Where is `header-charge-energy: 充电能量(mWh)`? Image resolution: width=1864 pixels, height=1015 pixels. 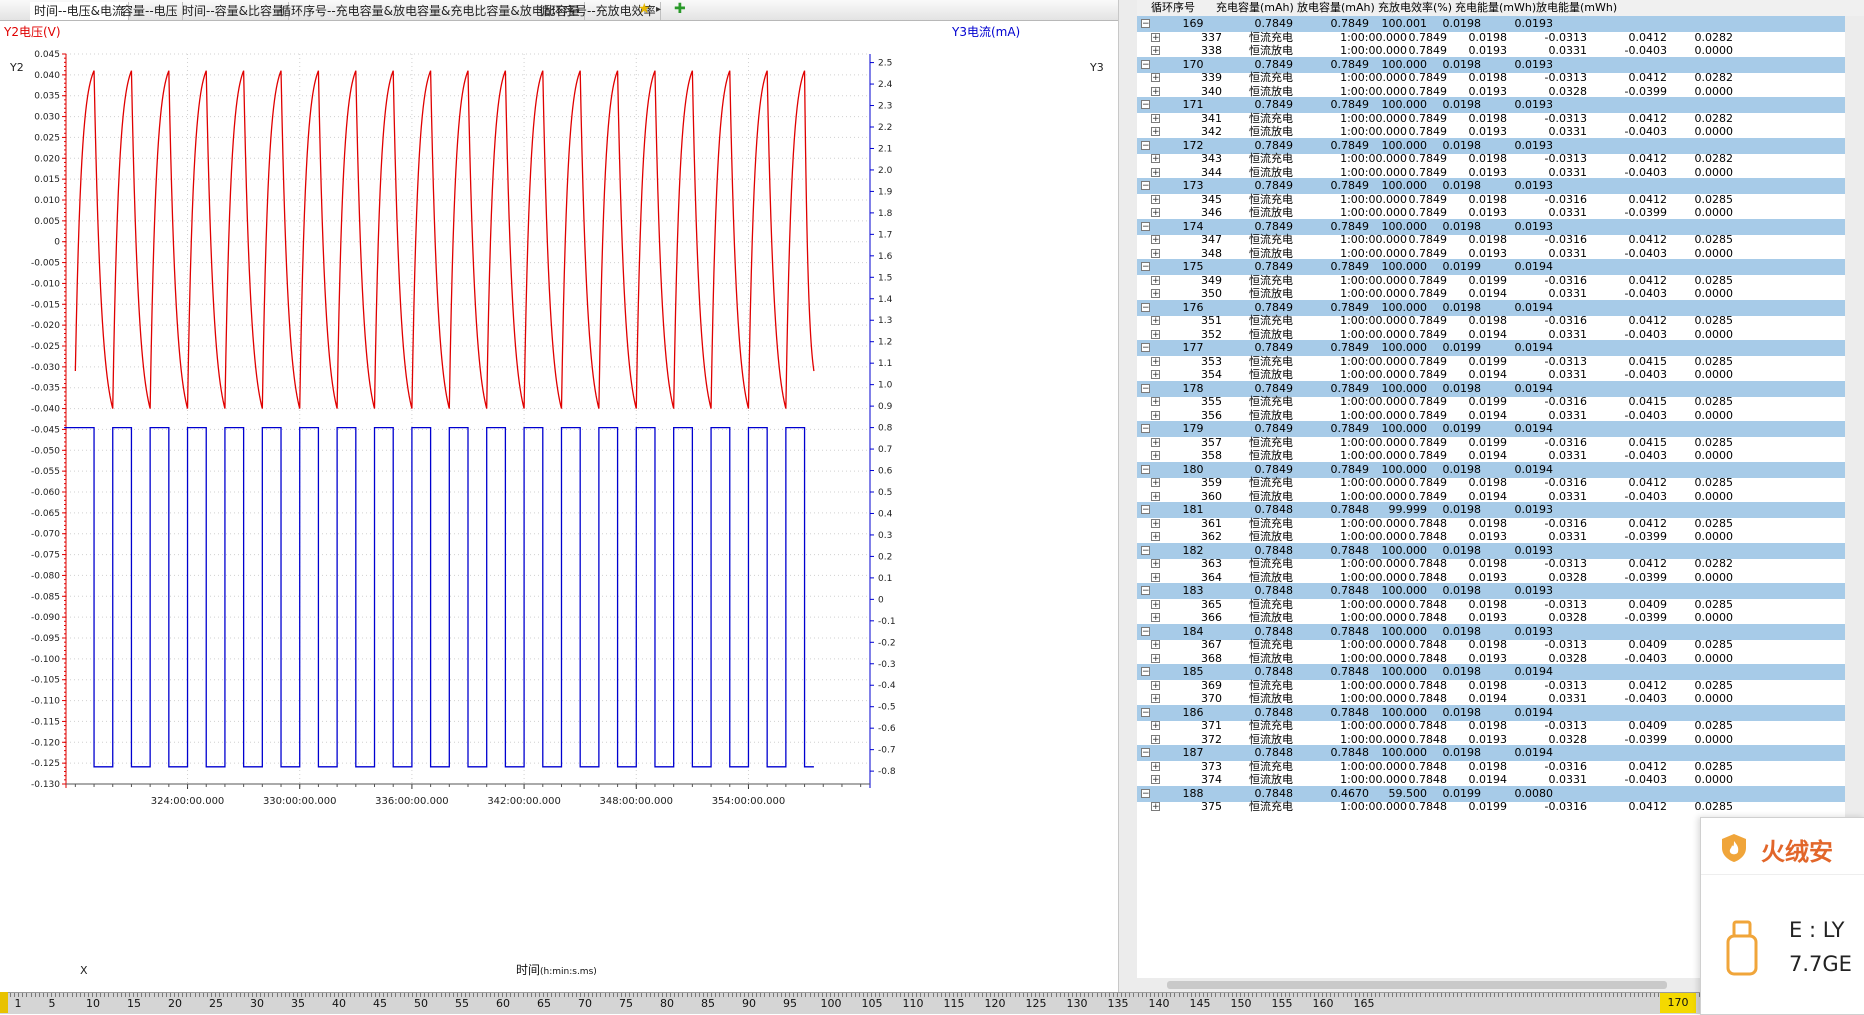 header-charge-energy: 充电能量(mWh) is located at coordinates (1495, 8).